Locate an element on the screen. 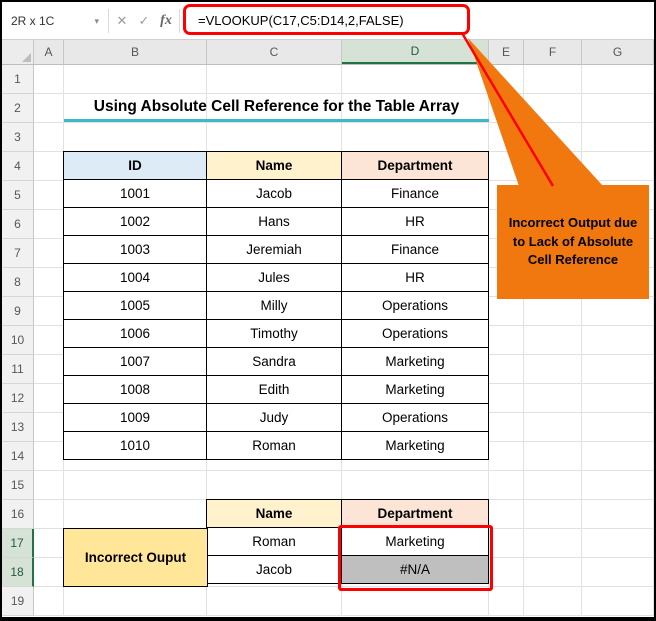 This screenshot has height=621, width=656. cell-B19 is located at coordinates (135, 601).